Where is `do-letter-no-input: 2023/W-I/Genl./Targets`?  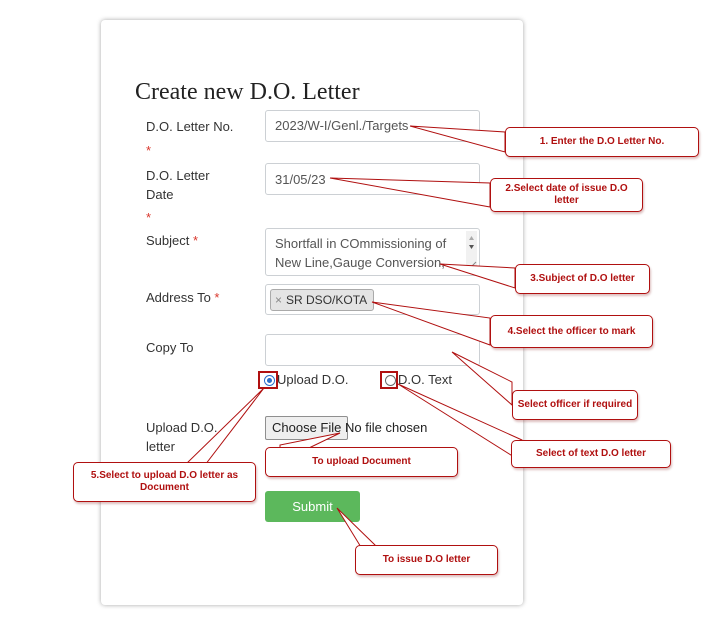
do-letter-no-input: 2023/W-I/Genl./Targets is located at coordinates (372, 126).